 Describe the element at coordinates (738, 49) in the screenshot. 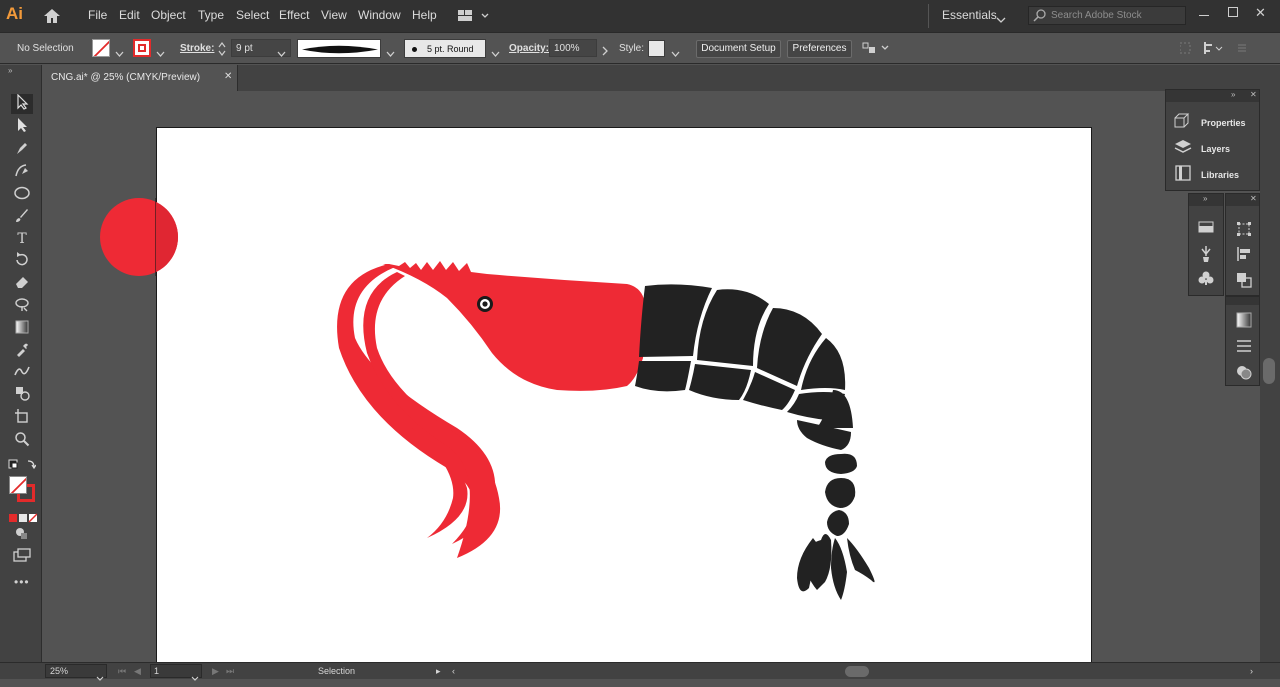

I see `document-setup-button: Document Setup` at that location.